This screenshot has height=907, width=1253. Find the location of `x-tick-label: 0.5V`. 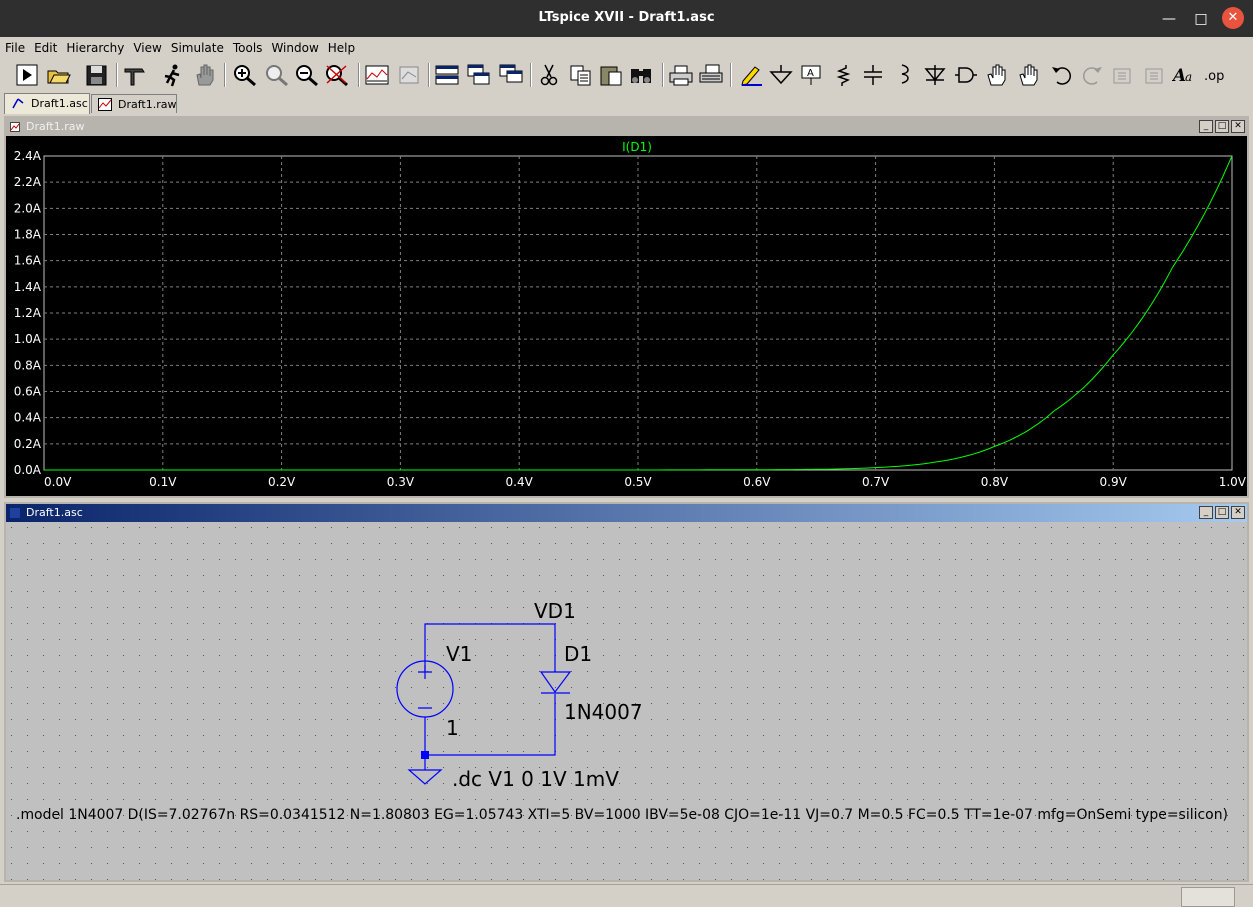

x-tick-label: 0.5V is located at coordinates (638, 482).